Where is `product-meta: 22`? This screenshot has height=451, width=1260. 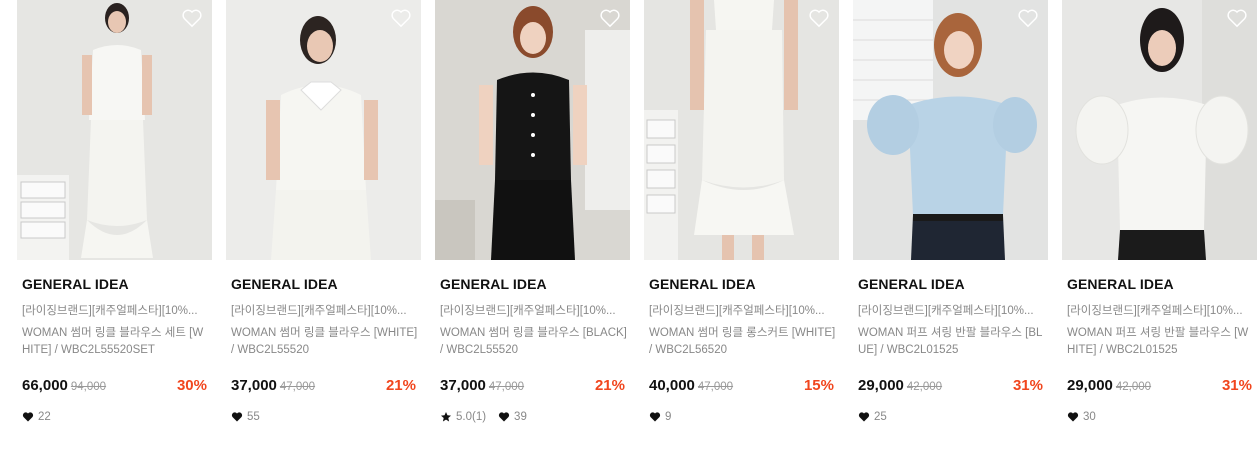
product-meta: 22 is located at coordinates (36, 417).